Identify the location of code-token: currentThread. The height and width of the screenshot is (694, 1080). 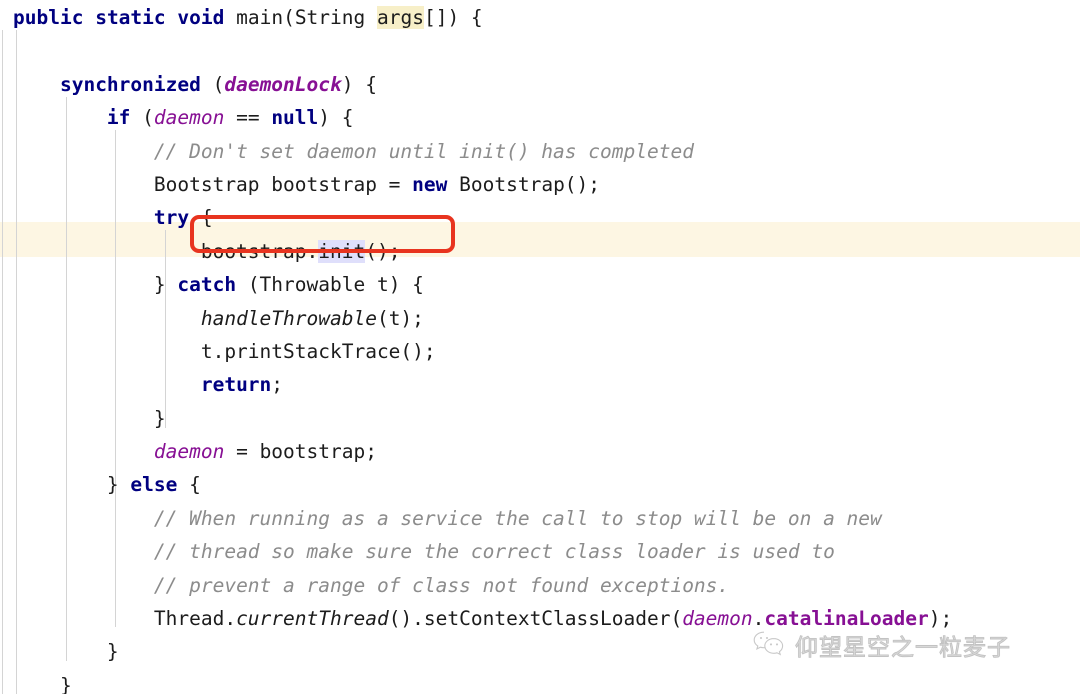
(312, 619).